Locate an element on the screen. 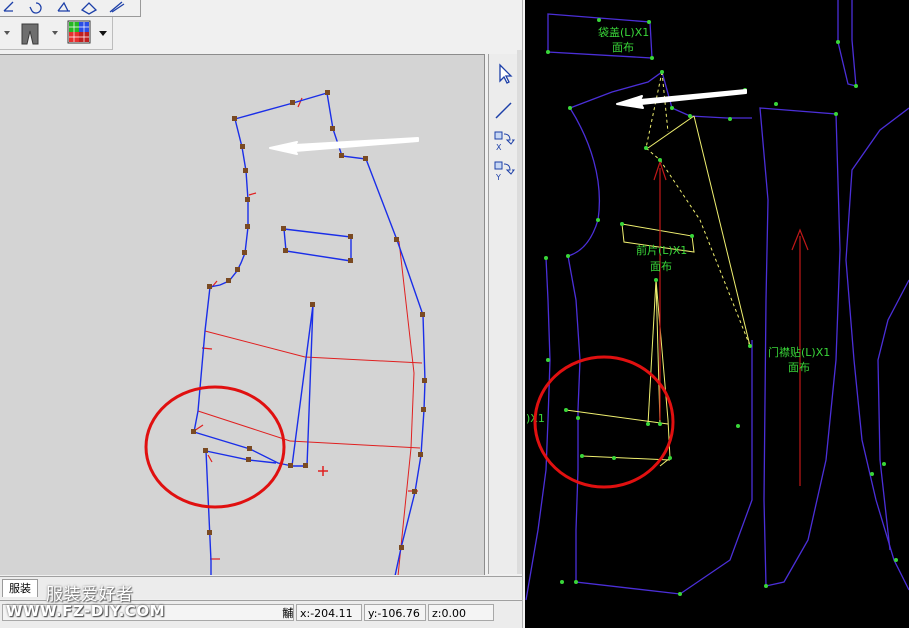 This screenshot has height=628, width=909. cursor-crosshair is located at coordinates (323, 471).